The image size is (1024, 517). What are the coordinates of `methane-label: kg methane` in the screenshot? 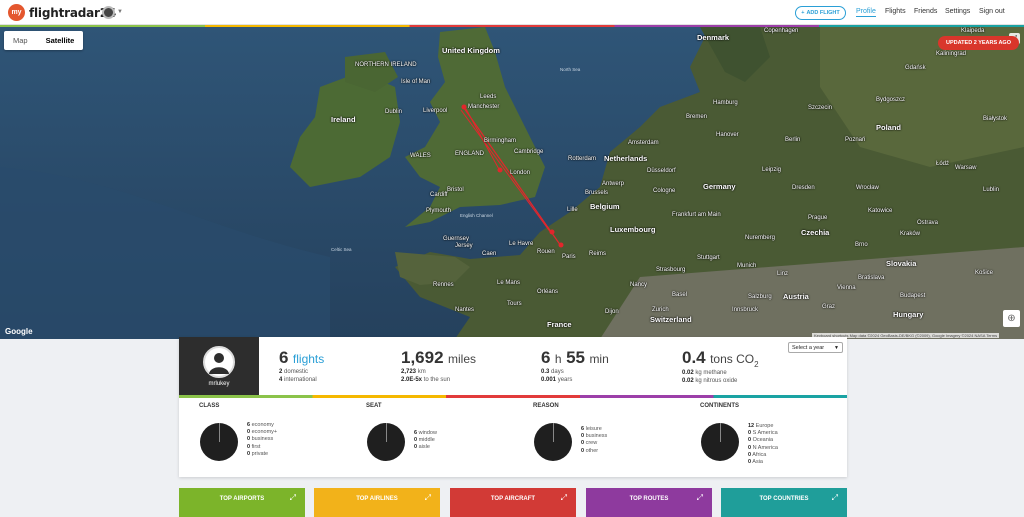 It's located at (711, 373).